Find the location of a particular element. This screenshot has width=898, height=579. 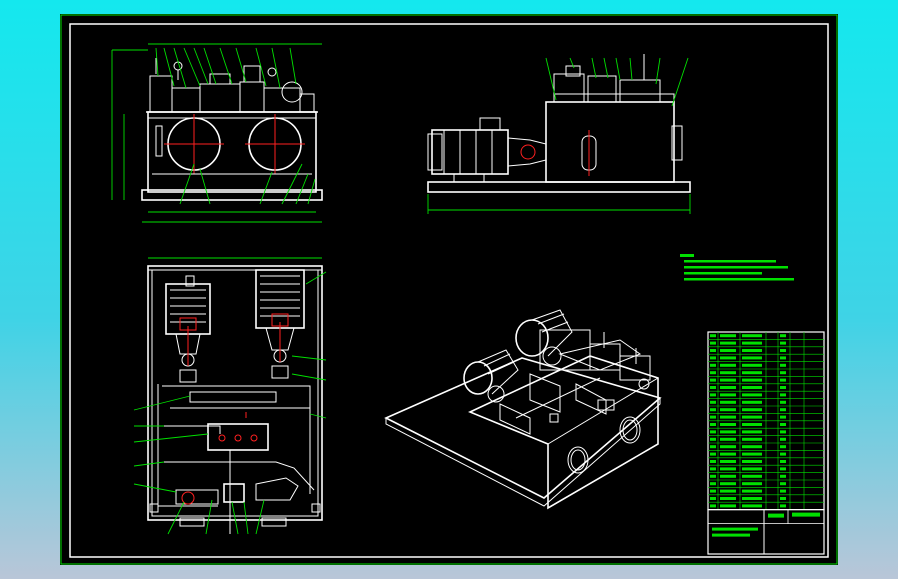

side-elevation is located at coordinates (559, 134).